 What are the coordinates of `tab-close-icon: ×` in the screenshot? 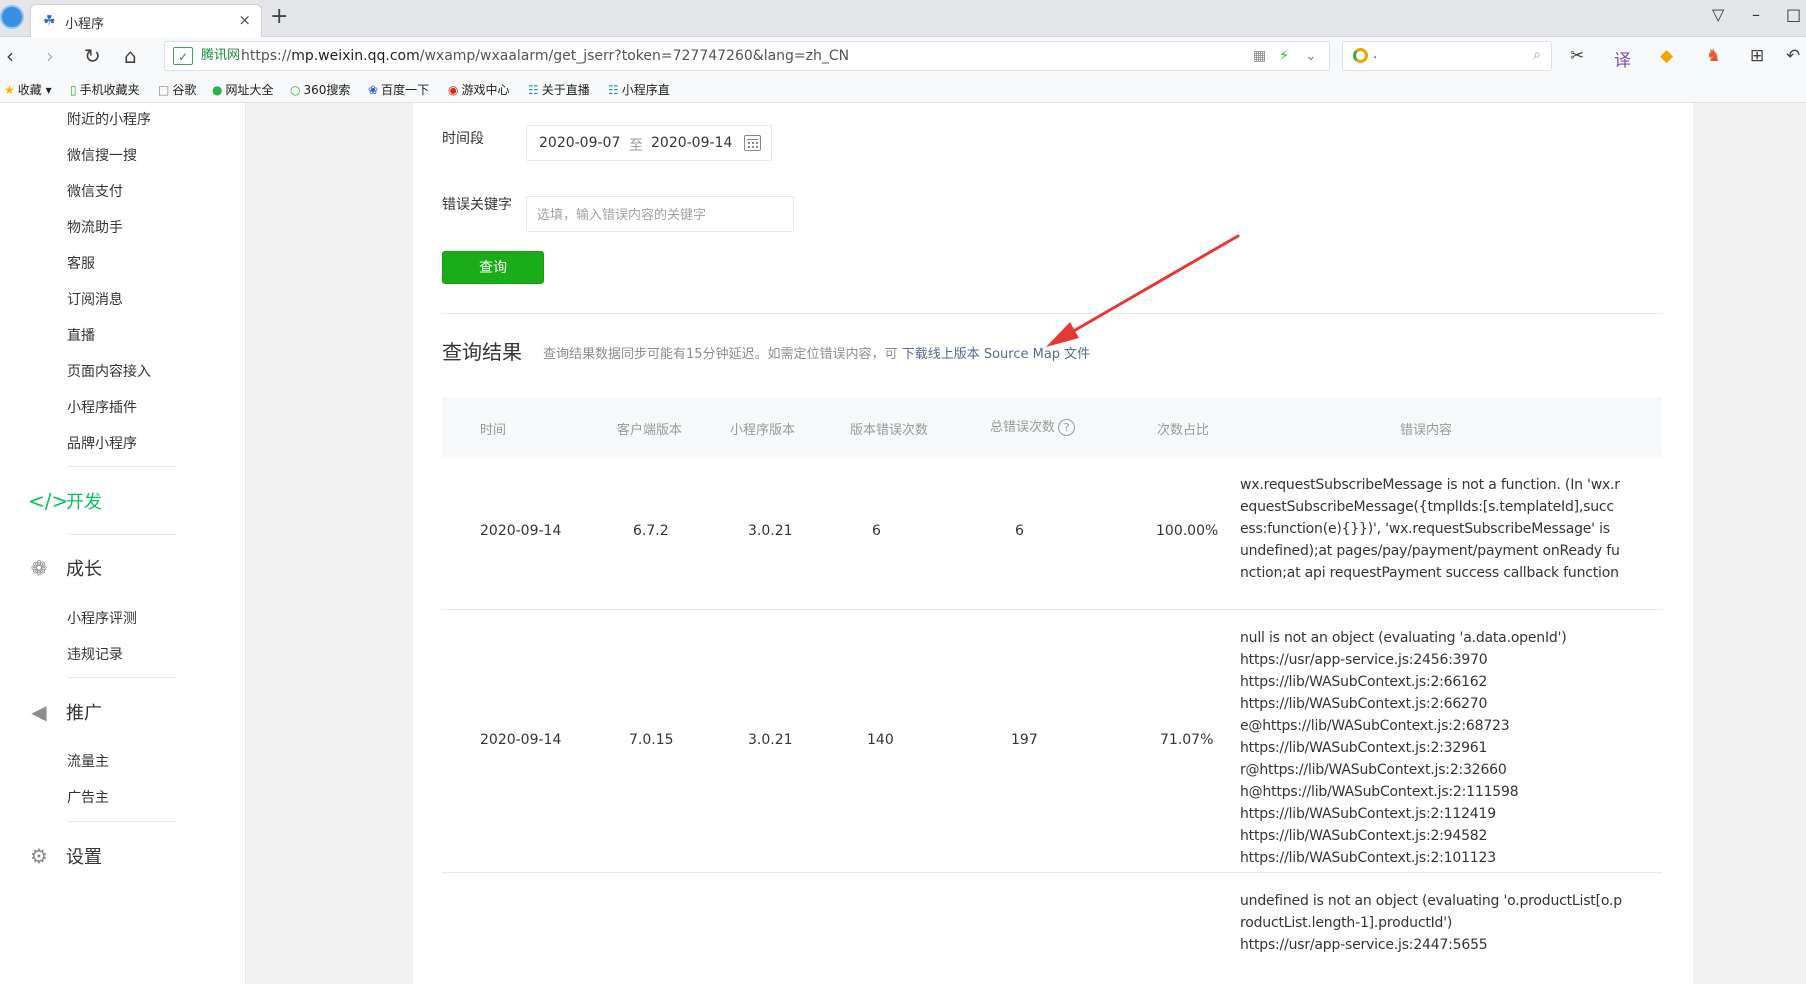 It's located at (244, 20).